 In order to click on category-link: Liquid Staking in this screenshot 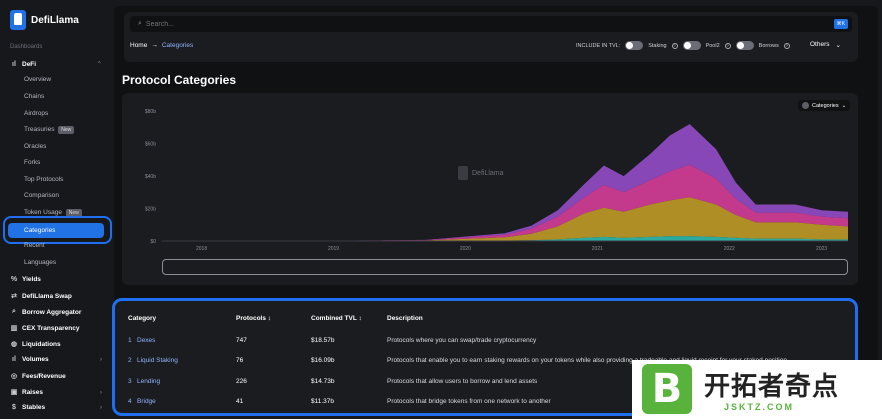, I will do `click(157, 360)`.